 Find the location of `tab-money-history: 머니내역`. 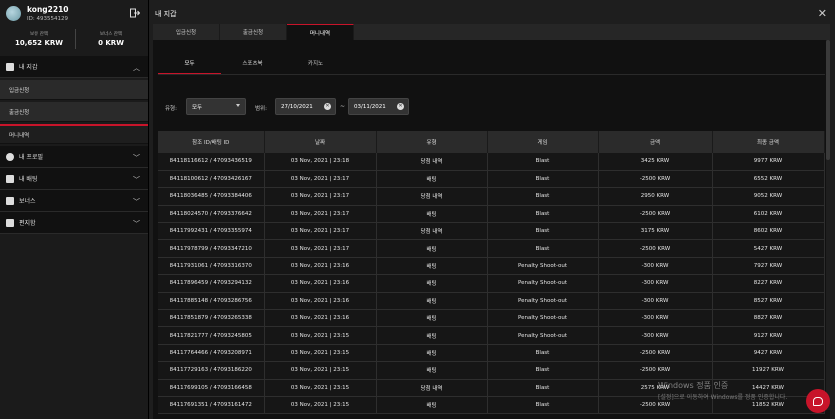

tab-money-history: 머니내역 is located at coordinates (320, 32).